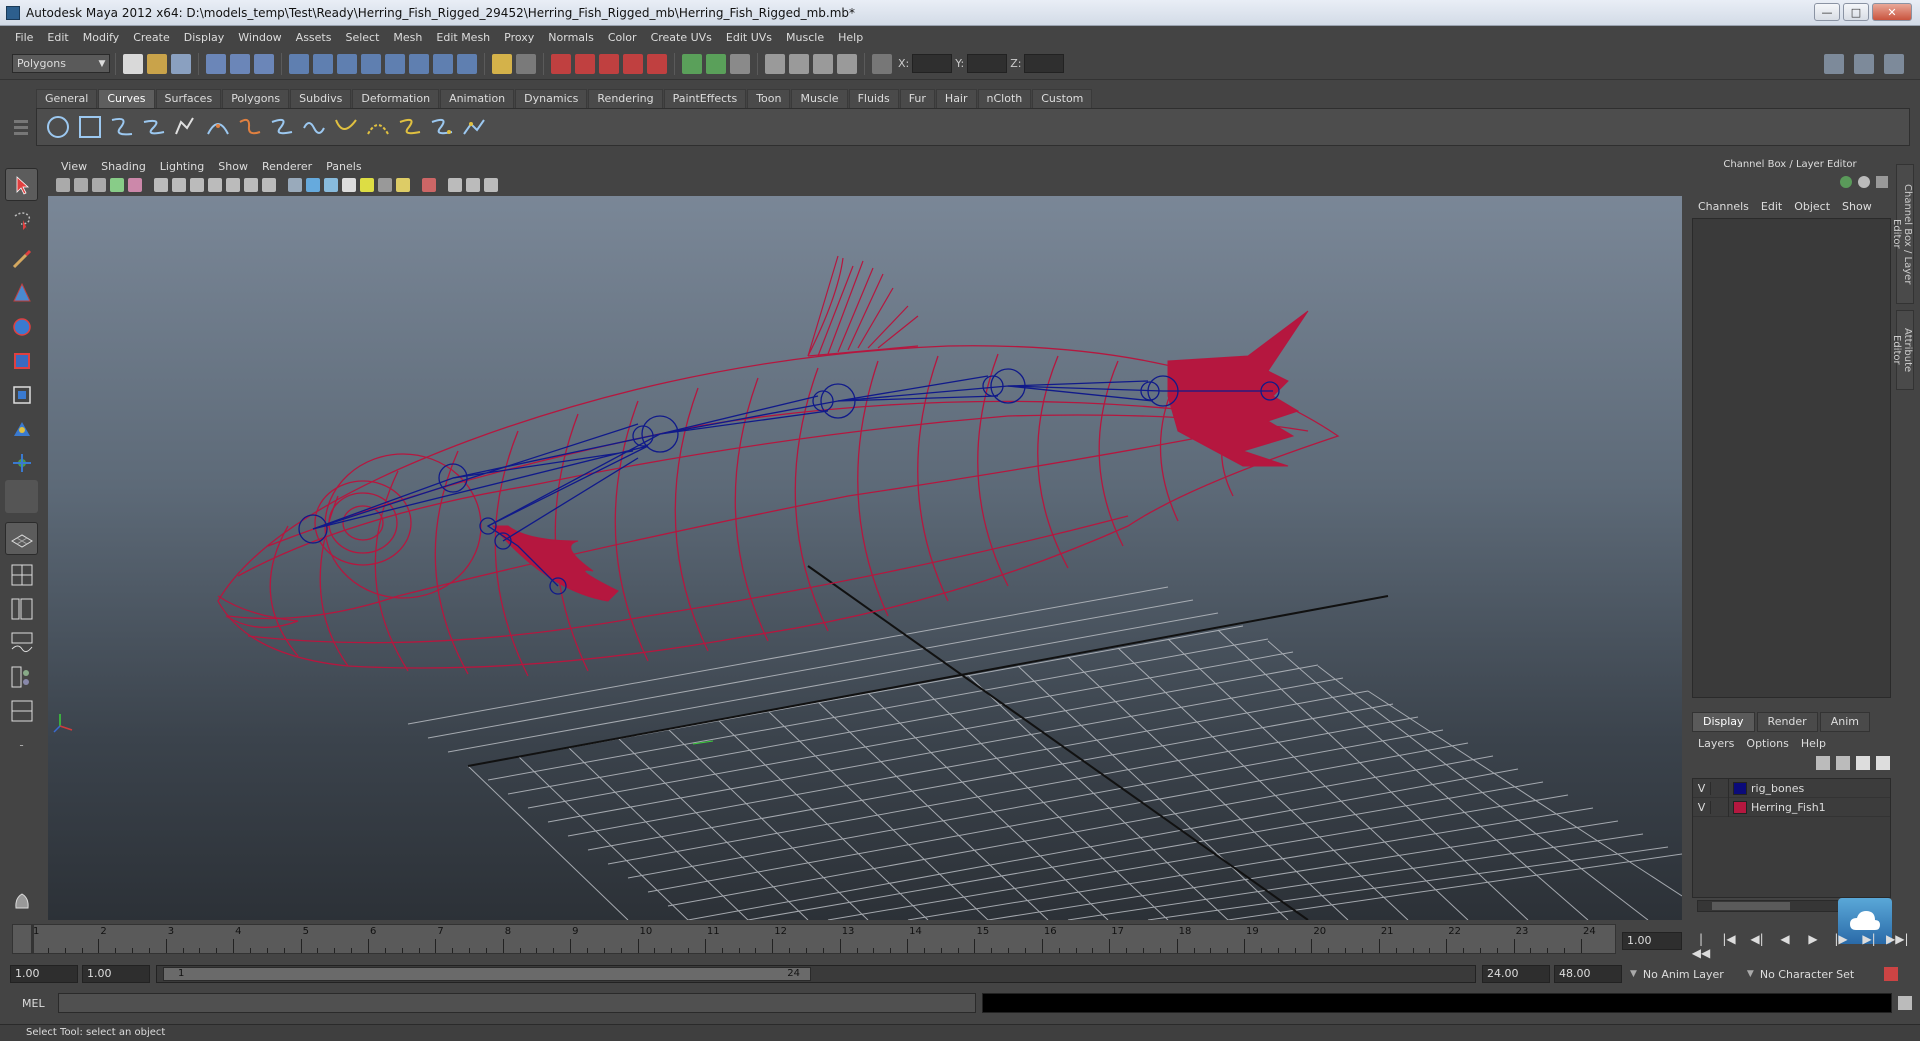 The image size is (1920, 1041). What do you see at coordinates (116, 974) in the screenshot?
I see `playback-start-field: 1.00` at bounding box center [116, 974].